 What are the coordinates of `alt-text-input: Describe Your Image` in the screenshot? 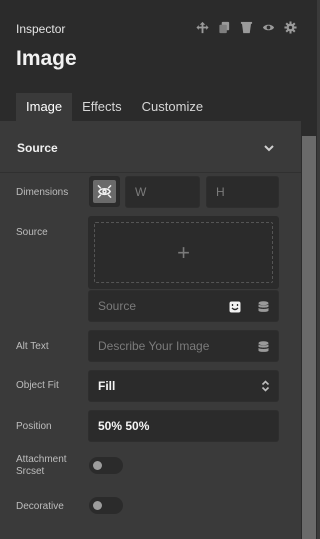 It's located at (183, 346).